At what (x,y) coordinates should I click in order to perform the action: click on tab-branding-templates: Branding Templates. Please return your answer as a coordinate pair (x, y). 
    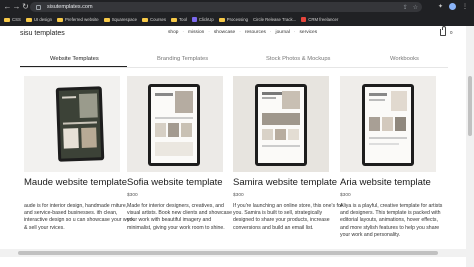
    Looking at the image, I should click on (182, 59).